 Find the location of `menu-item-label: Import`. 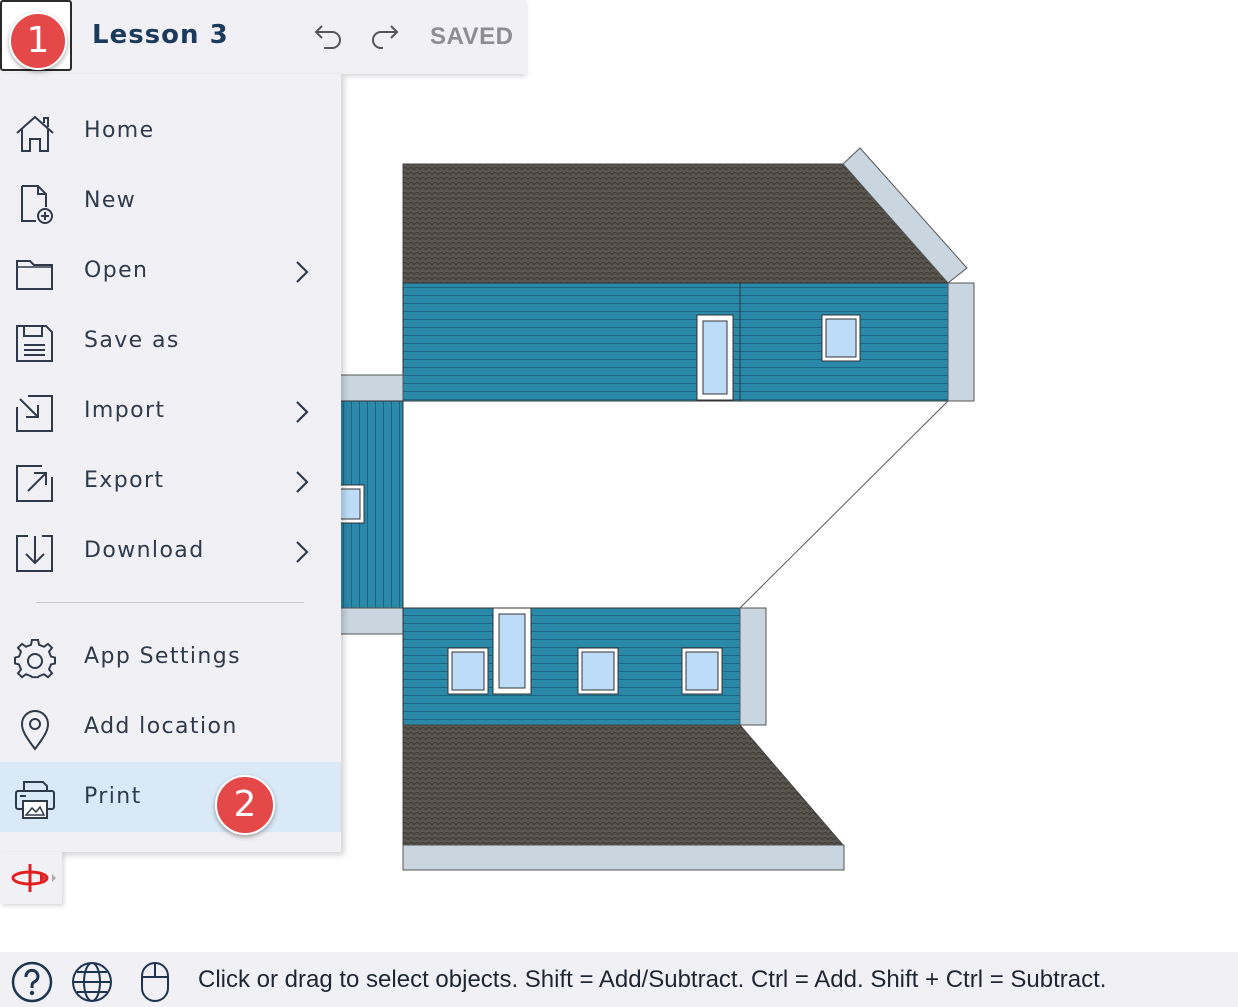

menu-item-label: Import is located at coordinates (125, 410).